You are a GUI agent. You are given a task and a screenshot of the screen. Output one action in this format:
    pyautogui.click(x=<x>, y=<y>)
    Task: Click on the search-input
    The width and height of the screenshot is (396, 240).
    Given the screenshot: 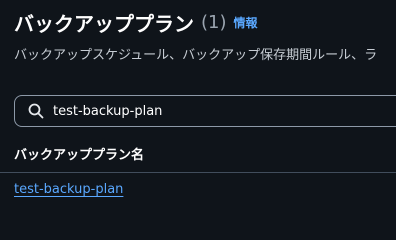 What is the action you would take?
    pyautogui.click(x=203, y=111)
    